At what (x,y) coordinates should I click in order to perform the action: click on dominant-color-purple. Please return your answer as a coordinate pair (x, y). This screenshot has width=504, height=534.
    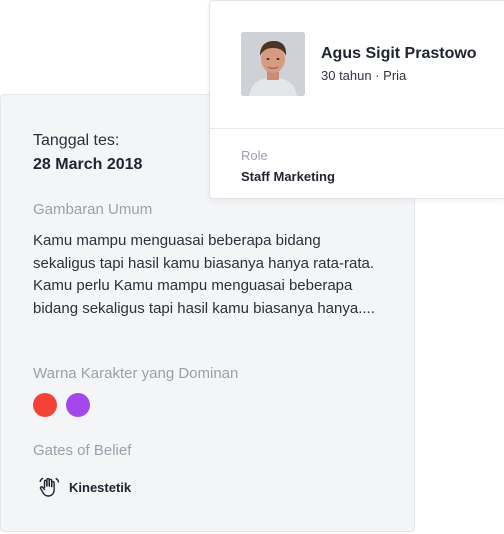
    Looking at the image, I should click on (78, 405).